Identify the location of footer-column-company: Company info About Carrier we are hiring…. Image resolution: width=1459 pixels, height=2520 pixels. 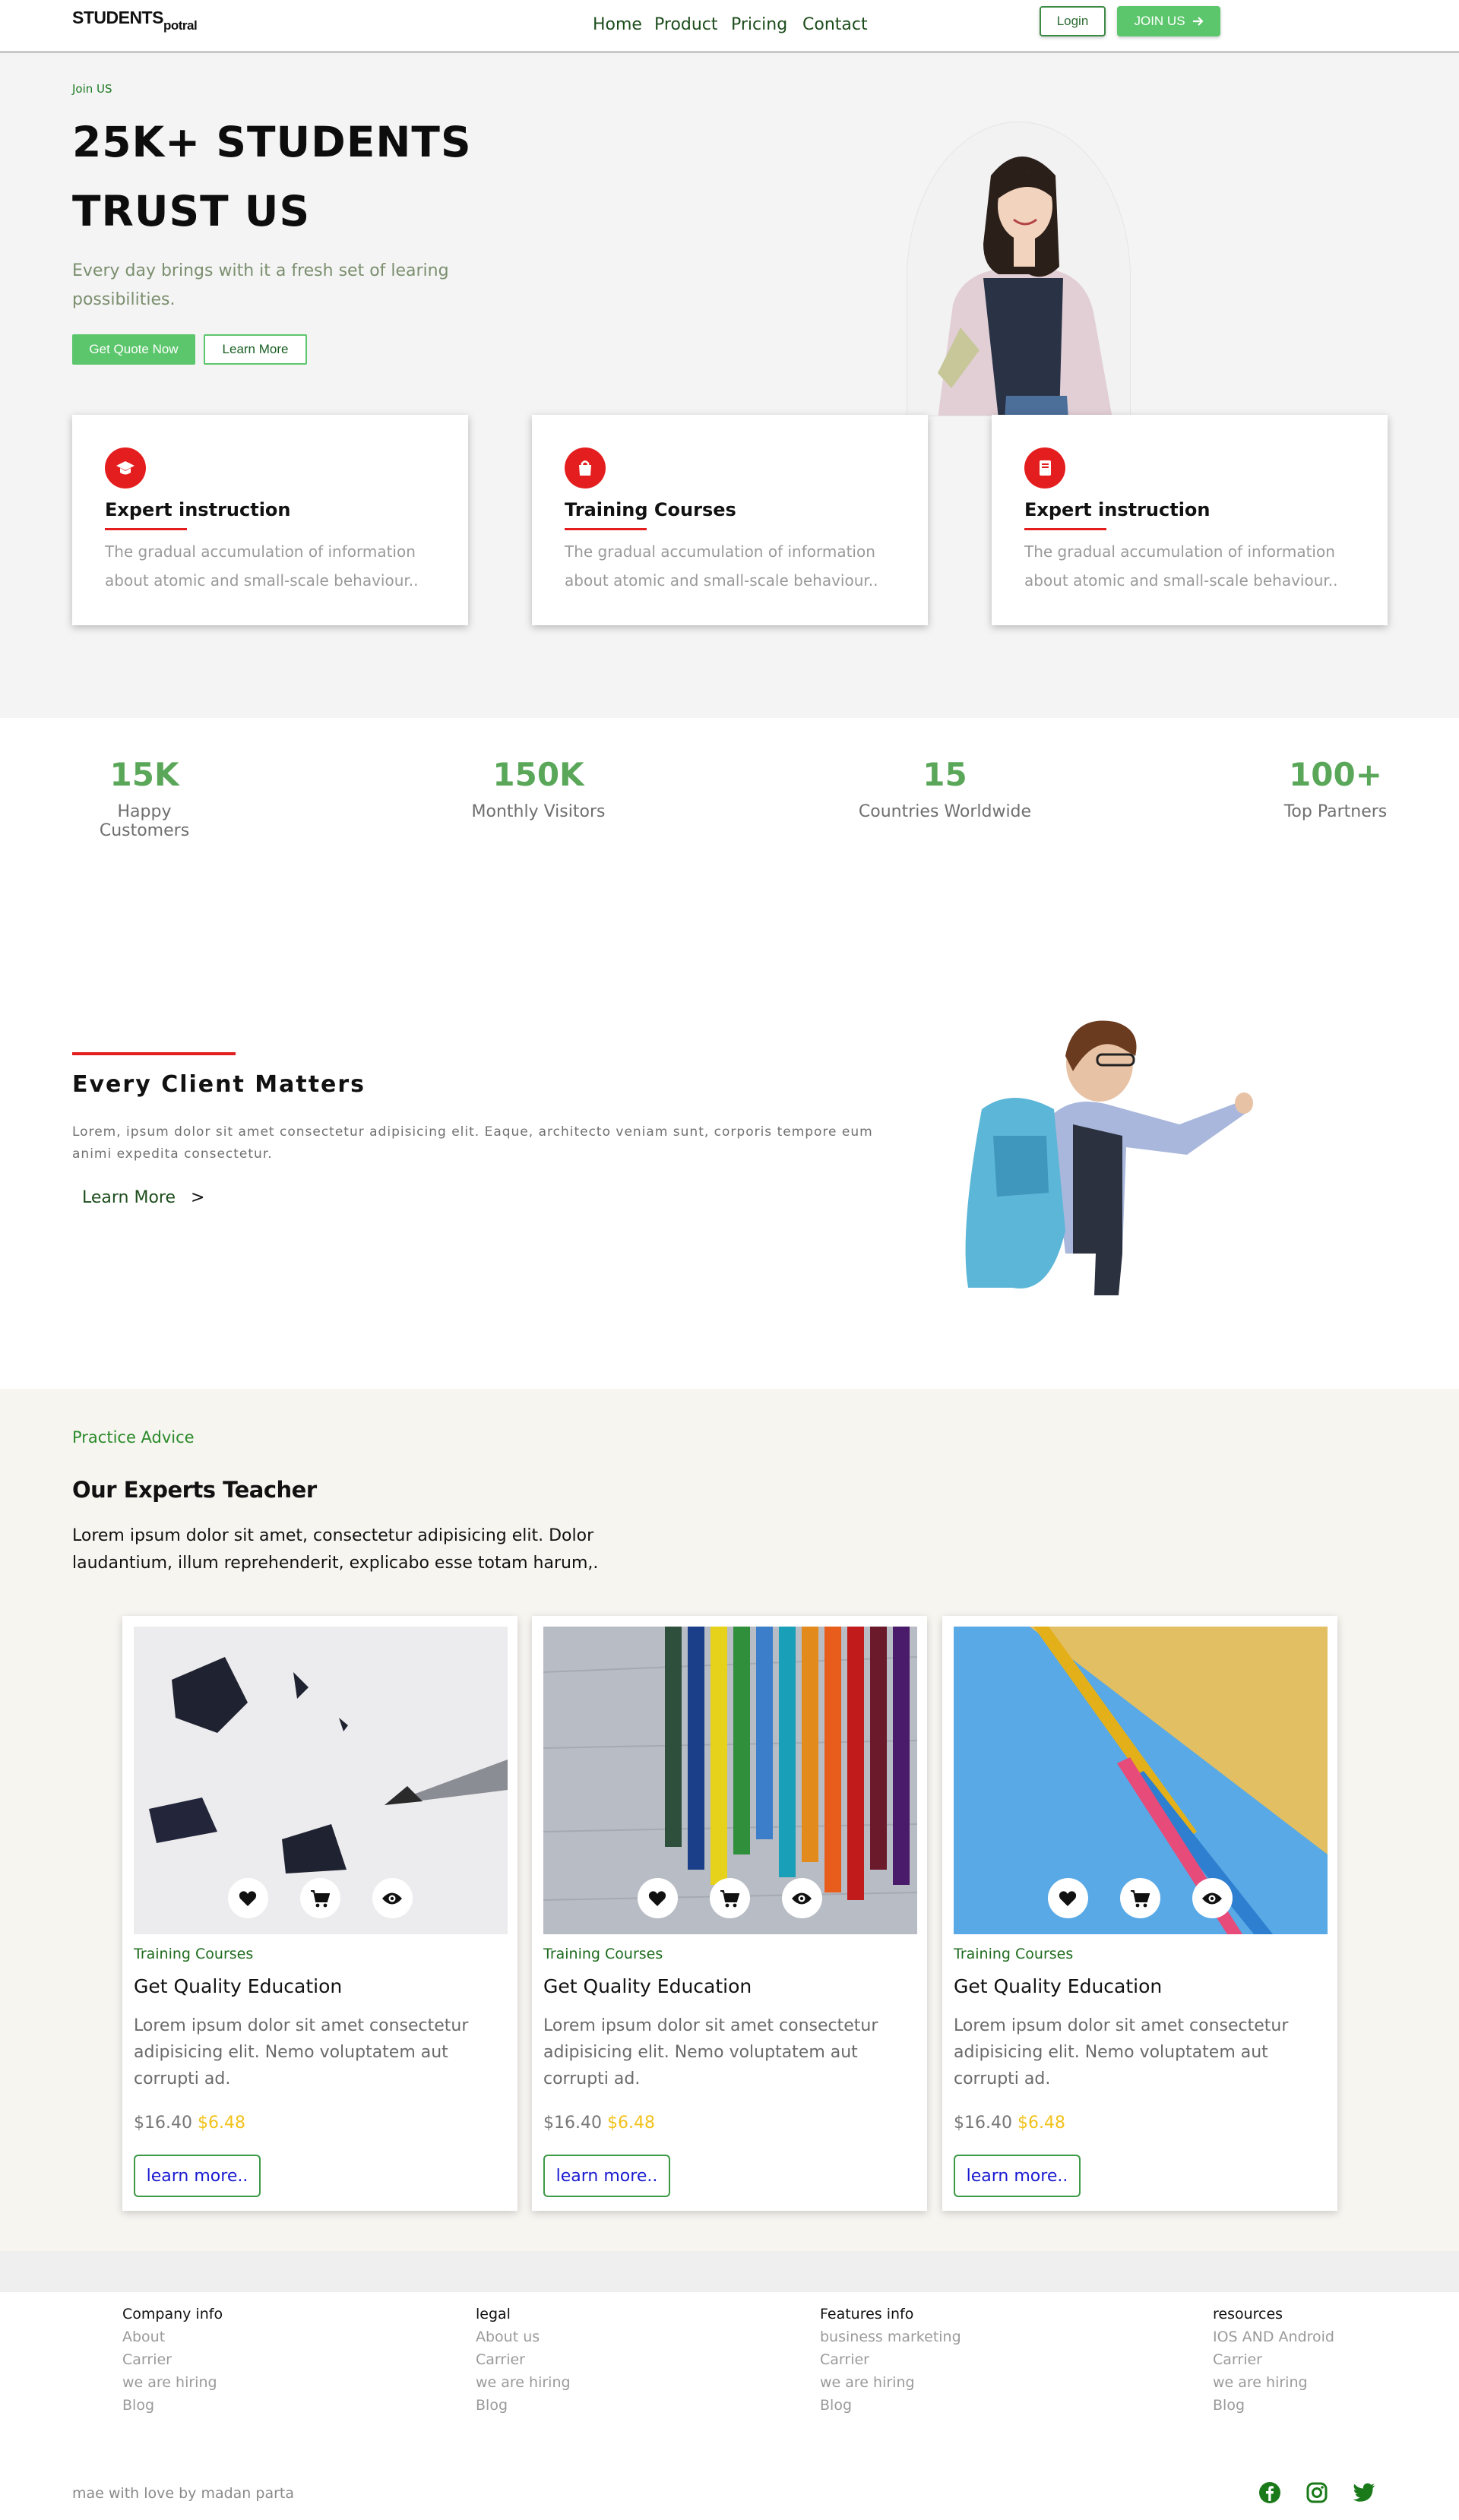
(172, 2360).